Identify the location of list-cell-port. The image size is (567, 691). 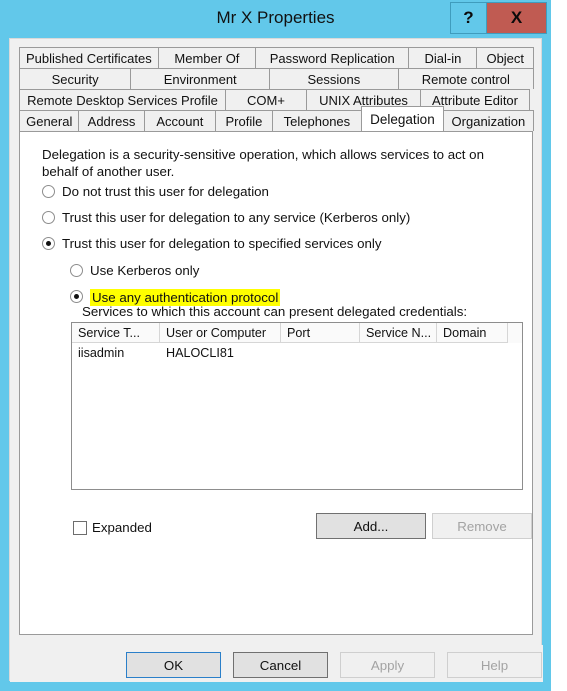
(320, 353).